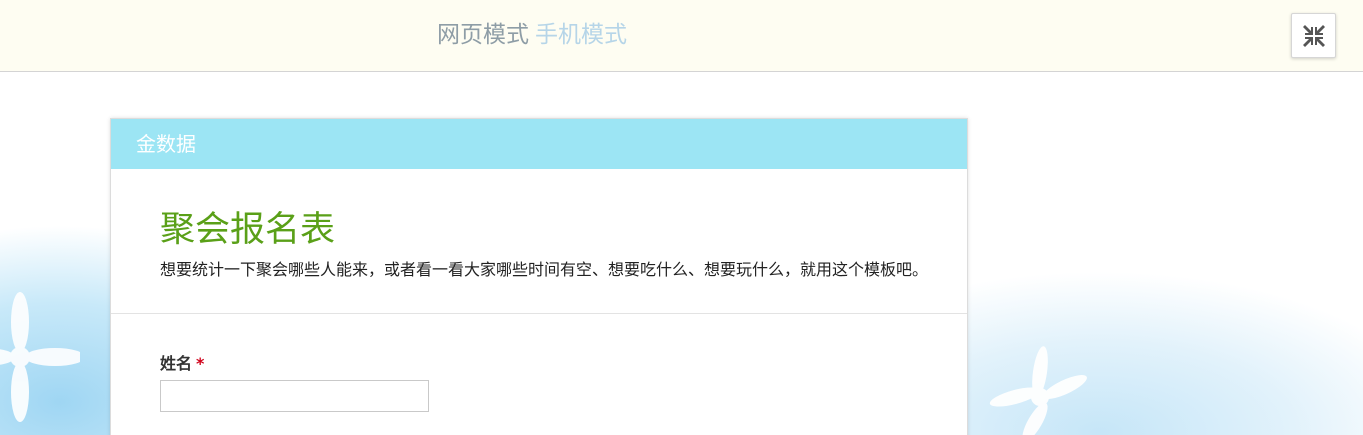  Describe the element at coordinates (200, 363) in the screenshot. I see `required-indicator: *` at that location.